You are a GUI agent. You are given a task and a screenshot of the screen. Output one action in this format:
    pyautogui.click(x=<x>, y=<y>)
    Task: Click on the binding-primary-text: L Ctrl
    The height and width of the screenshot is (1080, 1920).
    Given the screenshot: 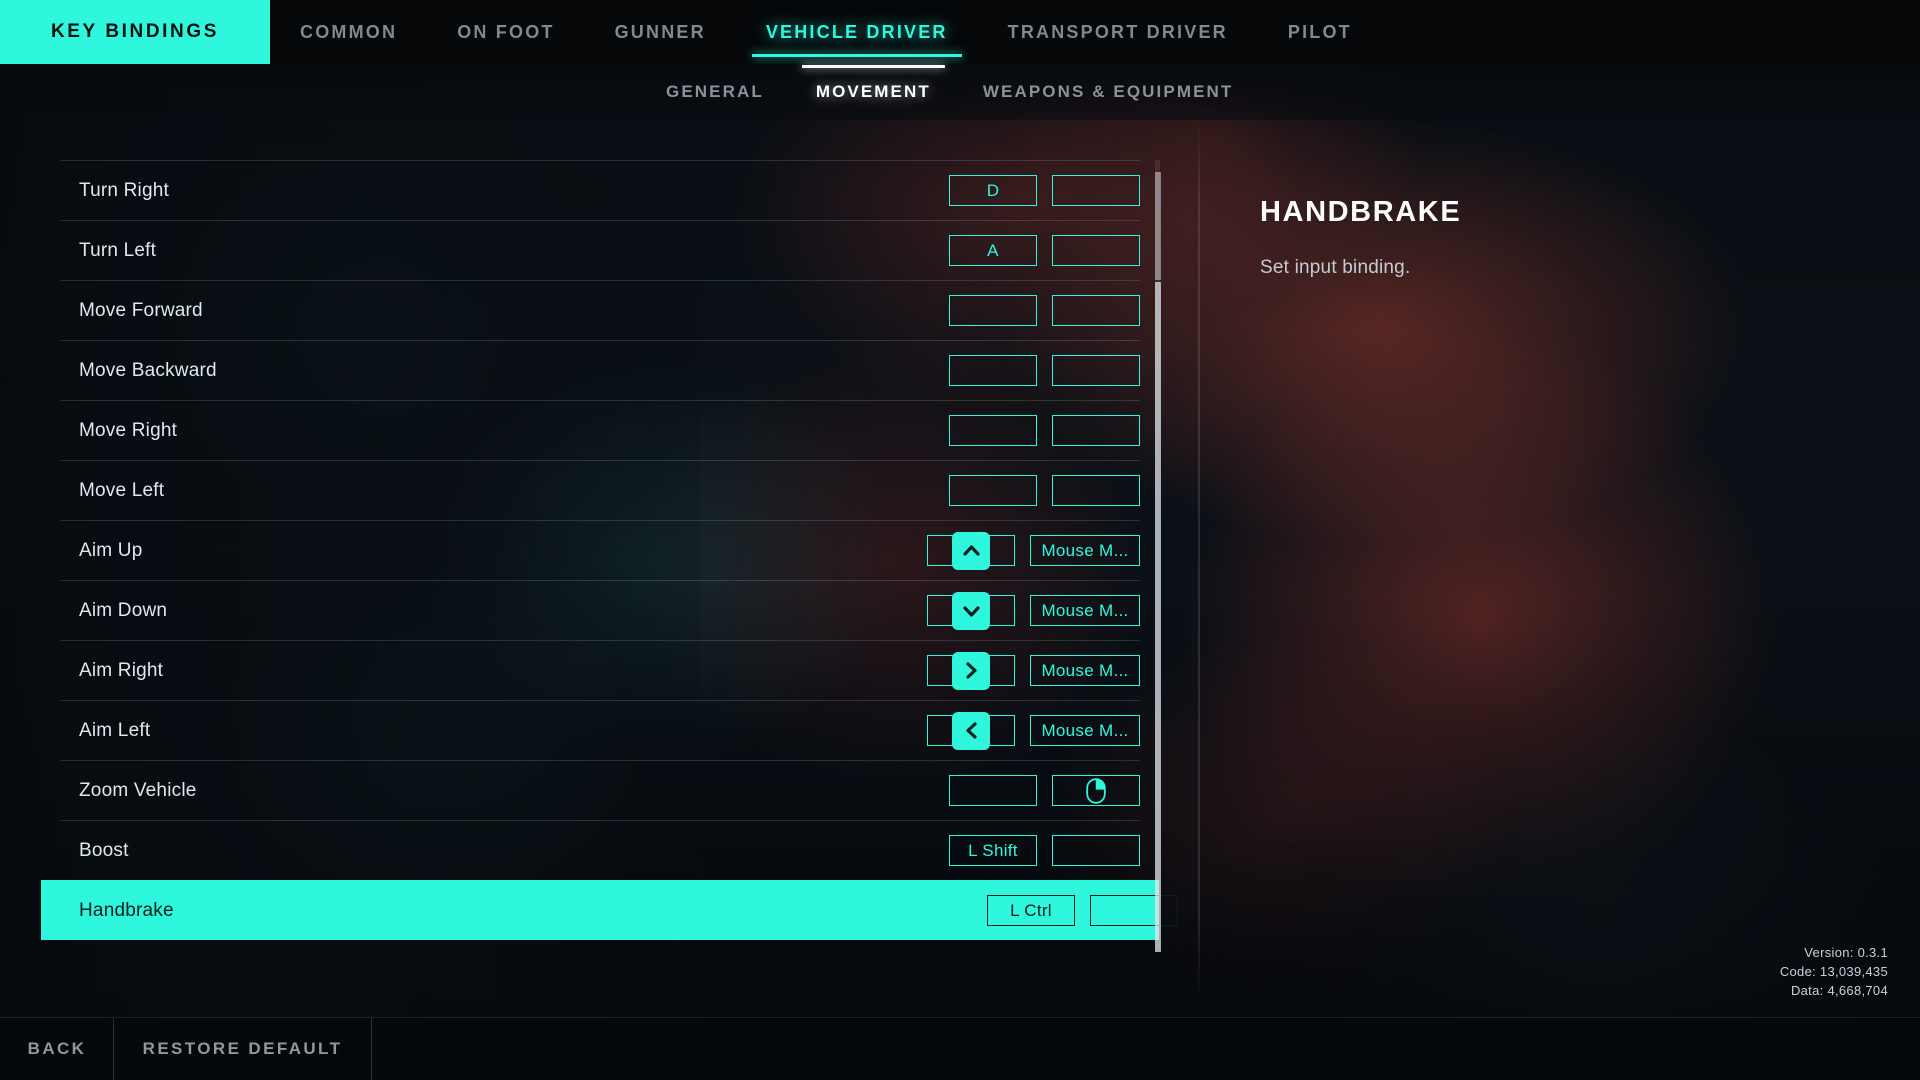 What is the action you would take?
    pyautogui.click(x=1031, y=910)
    